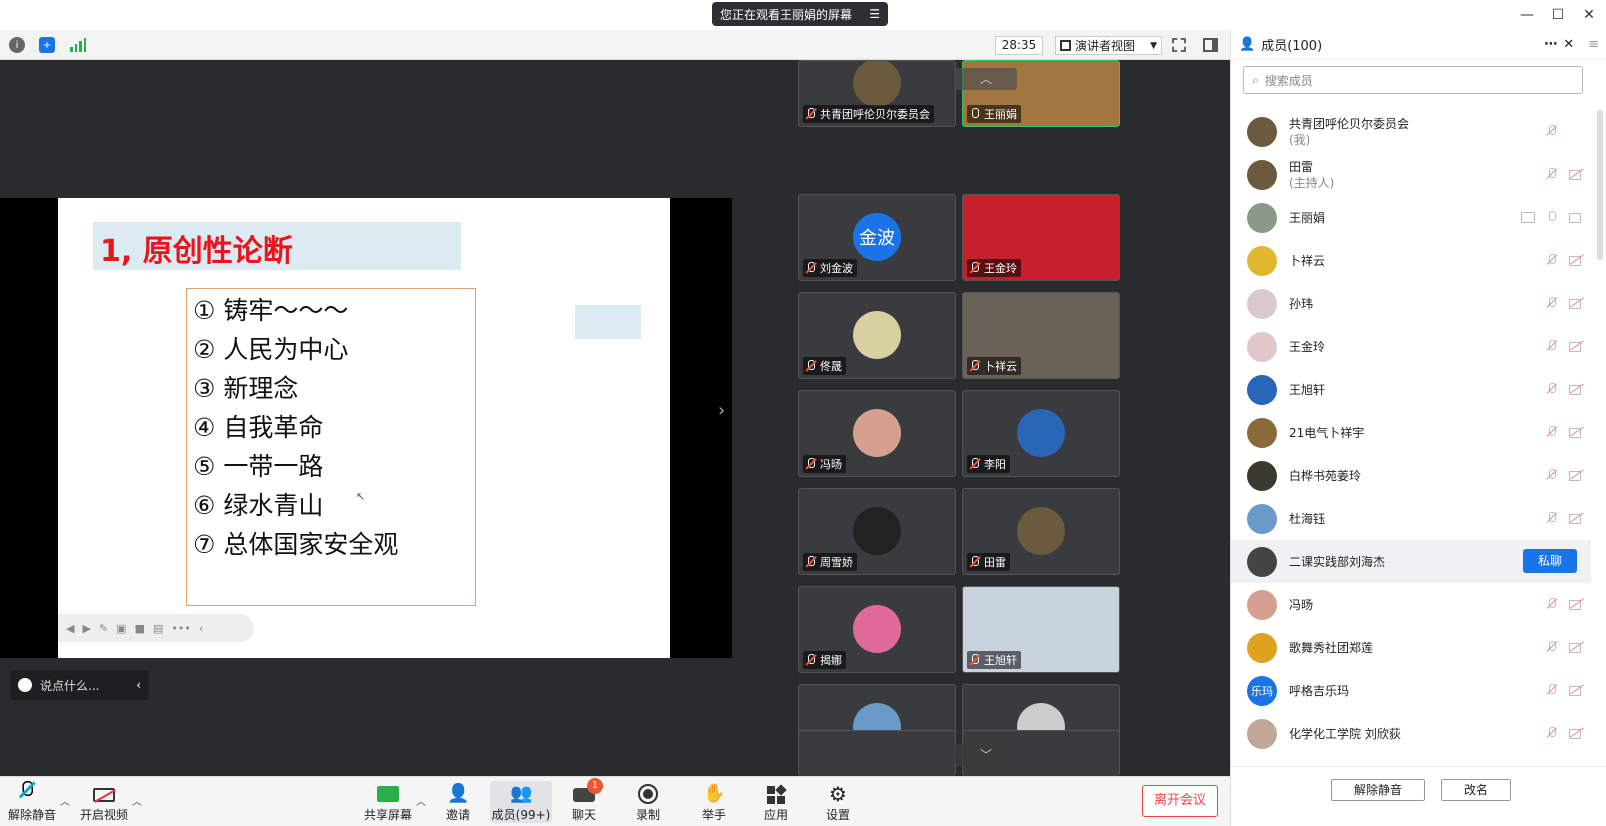 The image size is (1606, 826). I want to click on invite-button: 👤 邀请, so click(458, 802).